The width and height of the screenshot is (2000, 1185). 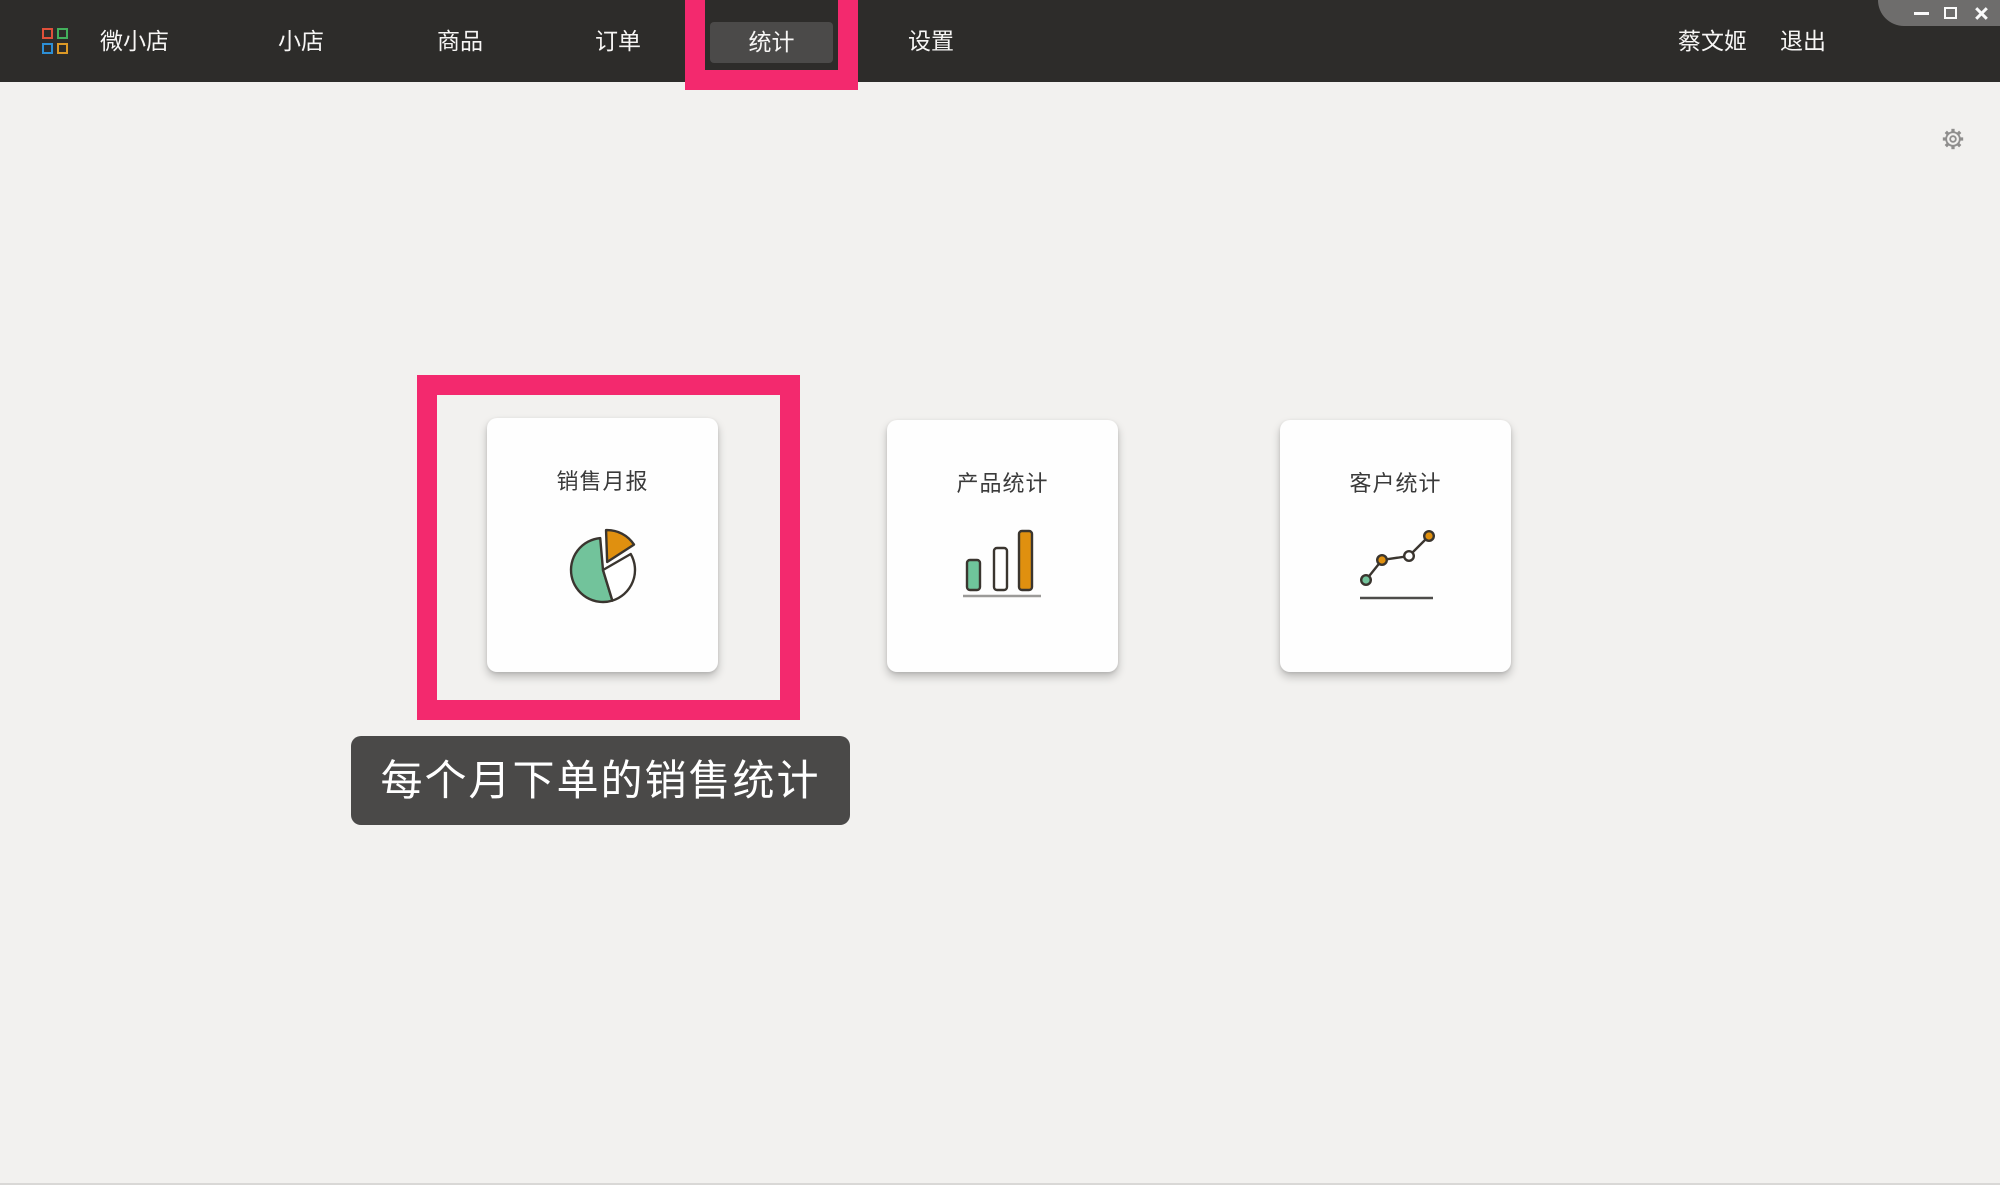 What do you see at coordinates (1803, 41) in the screenshot?
I see `nav-logout-button: 退出` at bounding box center [1803, 41].